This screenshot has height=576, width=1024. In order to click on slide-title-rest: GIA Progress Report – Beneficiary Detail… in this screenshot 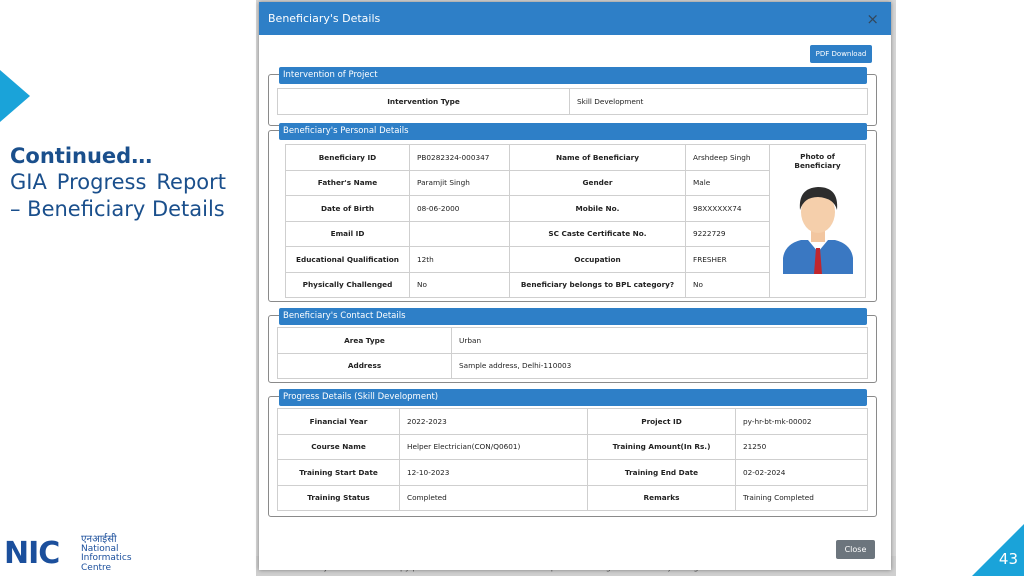, I will do `click(118, 195)`.